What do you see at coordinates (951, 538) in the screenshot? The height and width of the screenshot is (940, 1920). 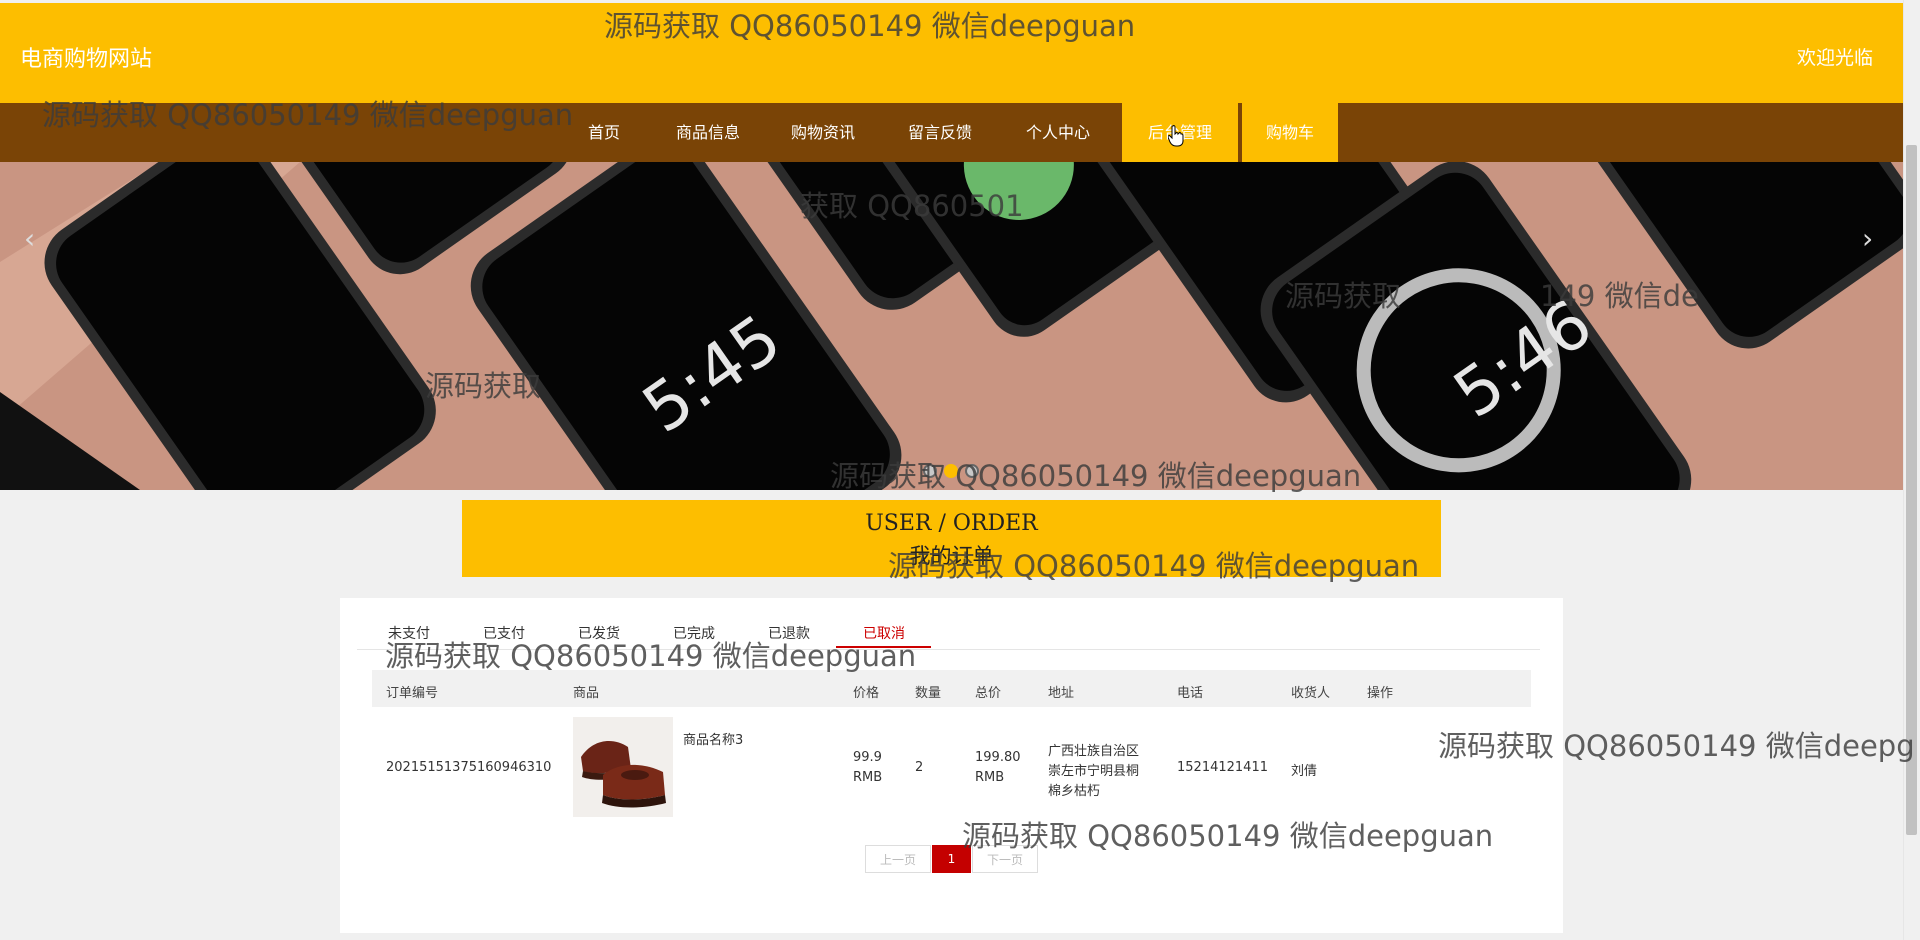 I see `order-section-header: USER / ORDER 我的订单` at bounding box center [951, 538].